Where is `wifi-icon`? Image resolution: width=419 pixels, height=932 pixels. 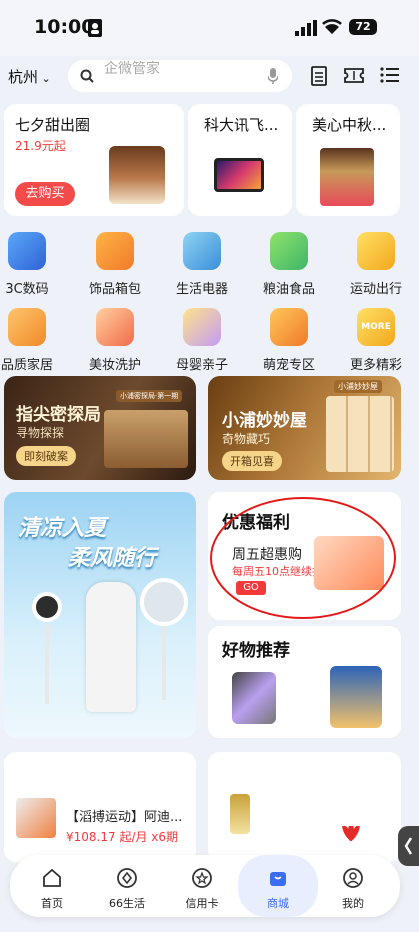
wifi-icon is located at coordinates (332, 26).